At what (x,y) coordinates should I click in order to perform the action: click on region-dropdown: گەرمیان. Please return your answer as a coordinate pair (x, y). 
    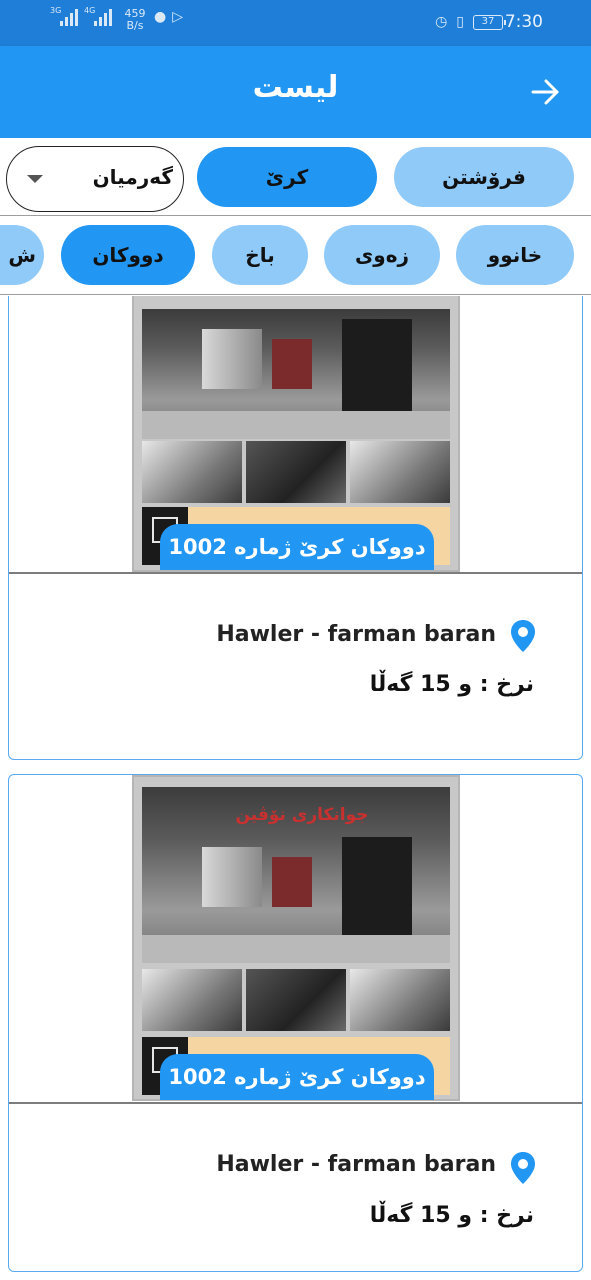
    Looking at the image, I should click on (95, 179).